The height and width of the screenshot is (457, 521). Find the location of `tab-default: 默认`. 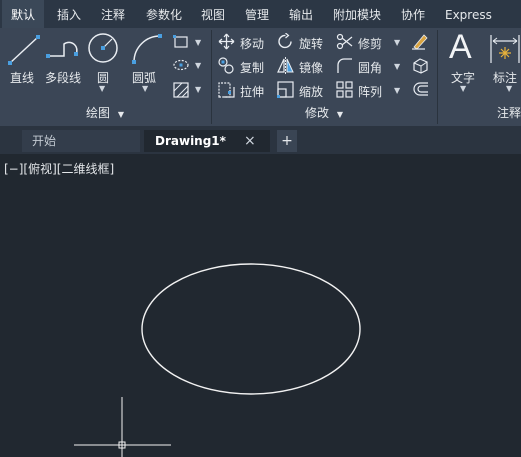

tab-default: 默认 is located at coordinates (23, 14).